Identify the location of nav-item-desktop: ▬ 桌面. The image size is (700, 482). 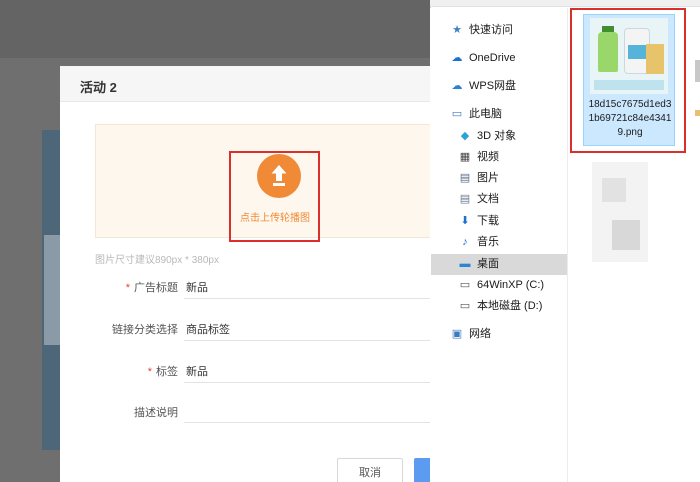
(499, 264).